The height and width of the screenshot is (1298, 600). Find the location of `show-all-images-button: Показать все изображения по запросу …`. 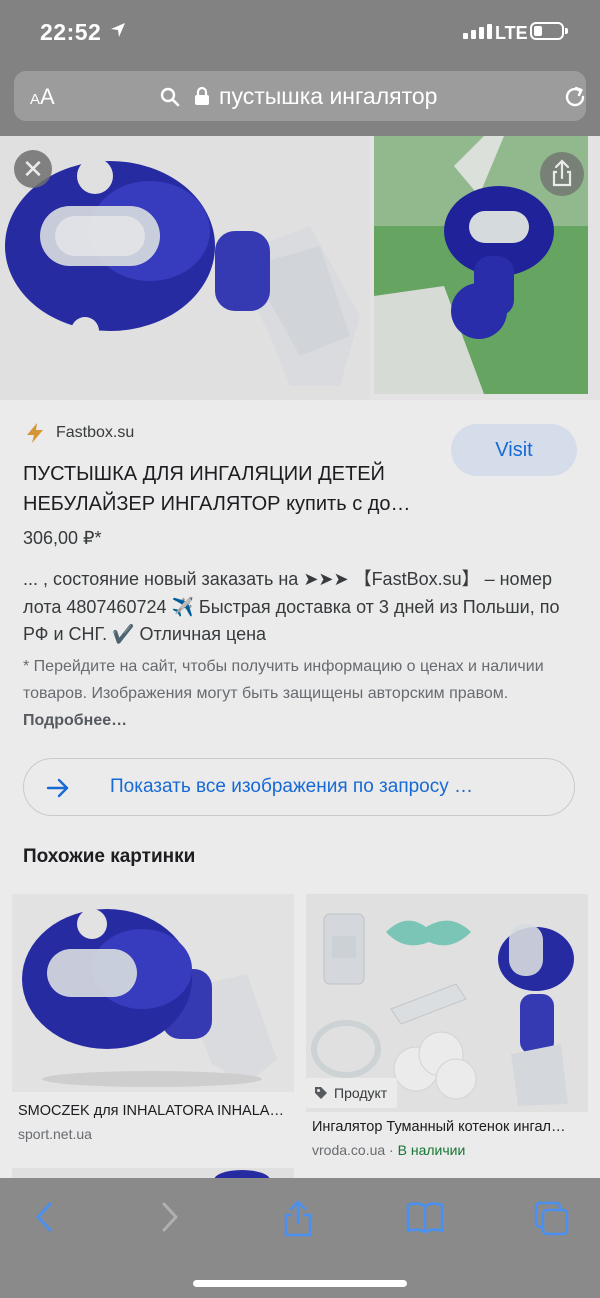

show-all-images-button: Показать все изображения по запросу … is located at coordinates (299, 787).